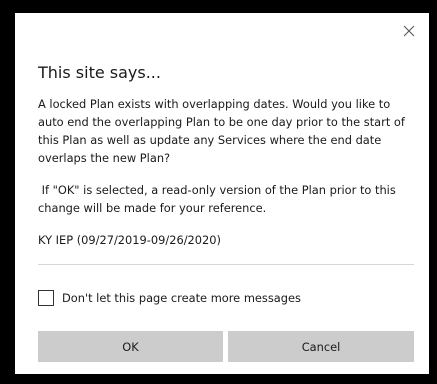  I want to click on suppress-messages-label: Don't let this page create more messages, so click(181, 298).